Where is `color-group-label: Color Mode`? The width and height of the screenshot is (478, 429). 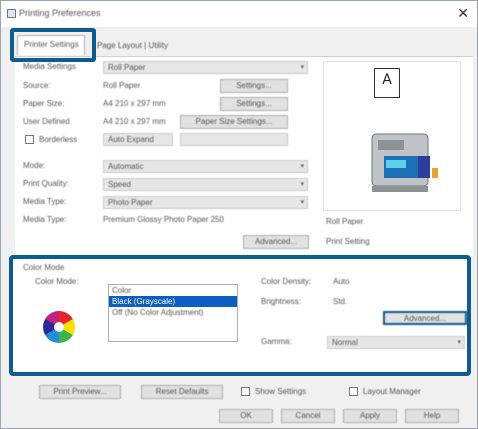
color-group-label: Color Mode is located at coordinates (44, 267).